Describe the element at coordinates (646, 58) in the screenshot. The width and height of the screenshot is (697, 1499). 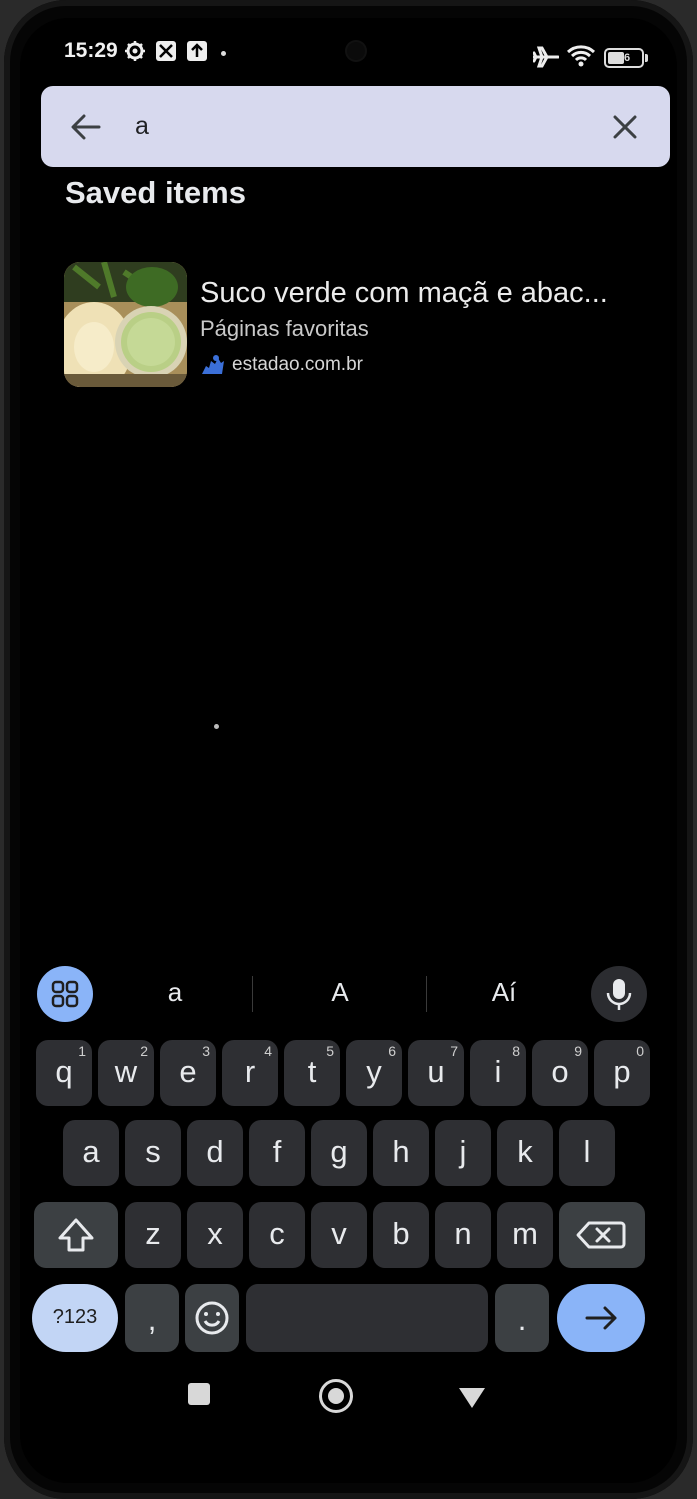
I see `battery-tip` at that location.